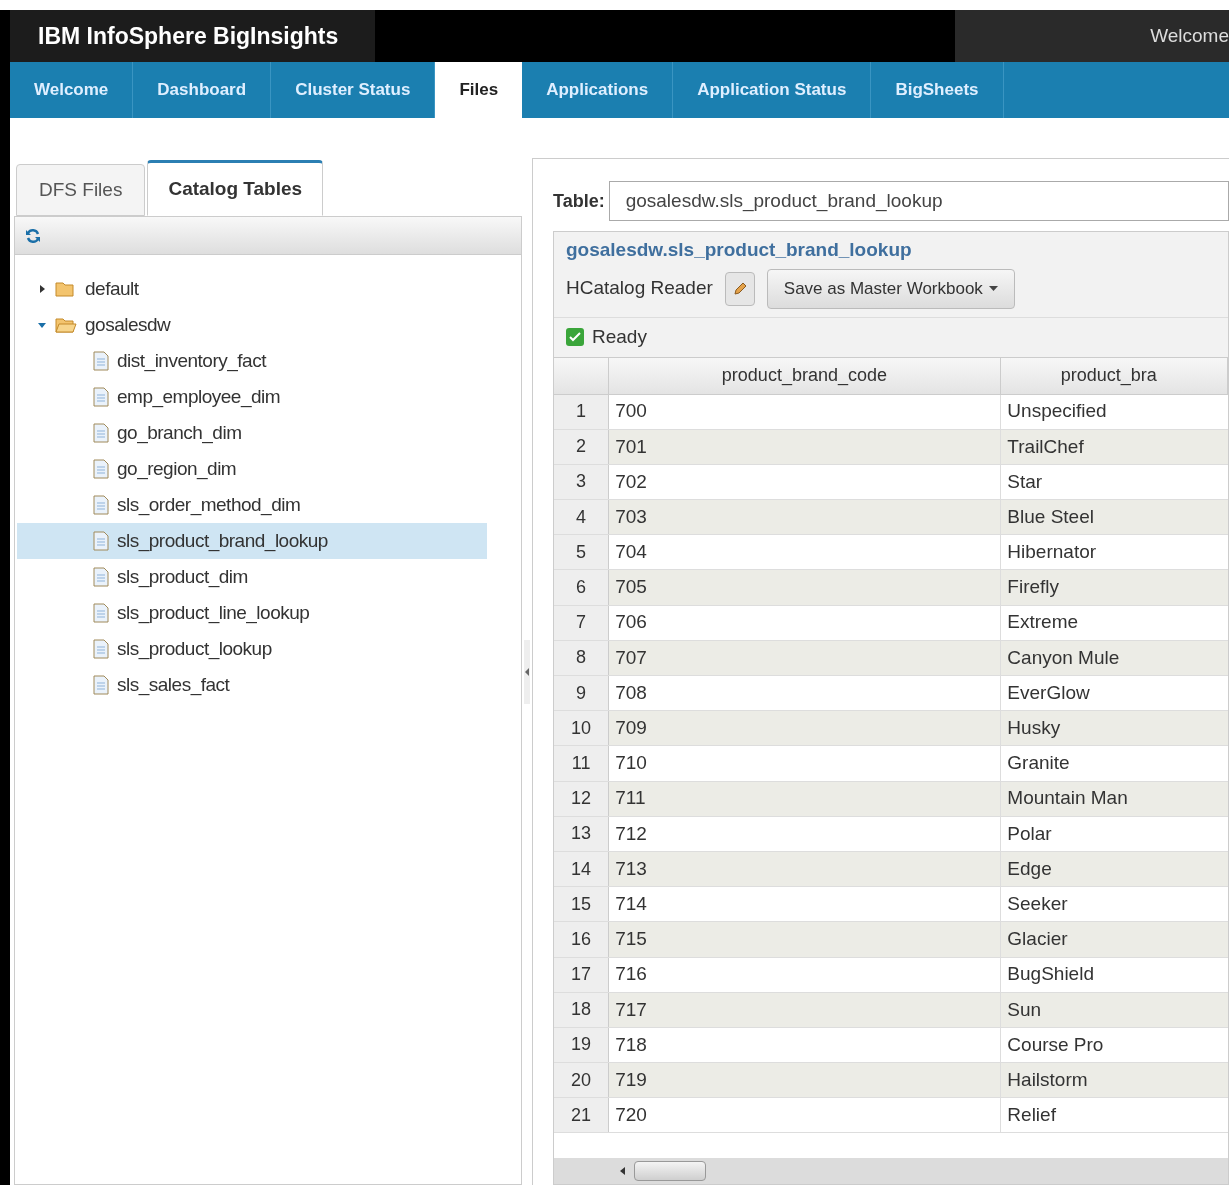 The image size is (1229, 1185). Describe the element at coordinates (805, 552) in the screenshot. I see `table-cell: 704` at that location.